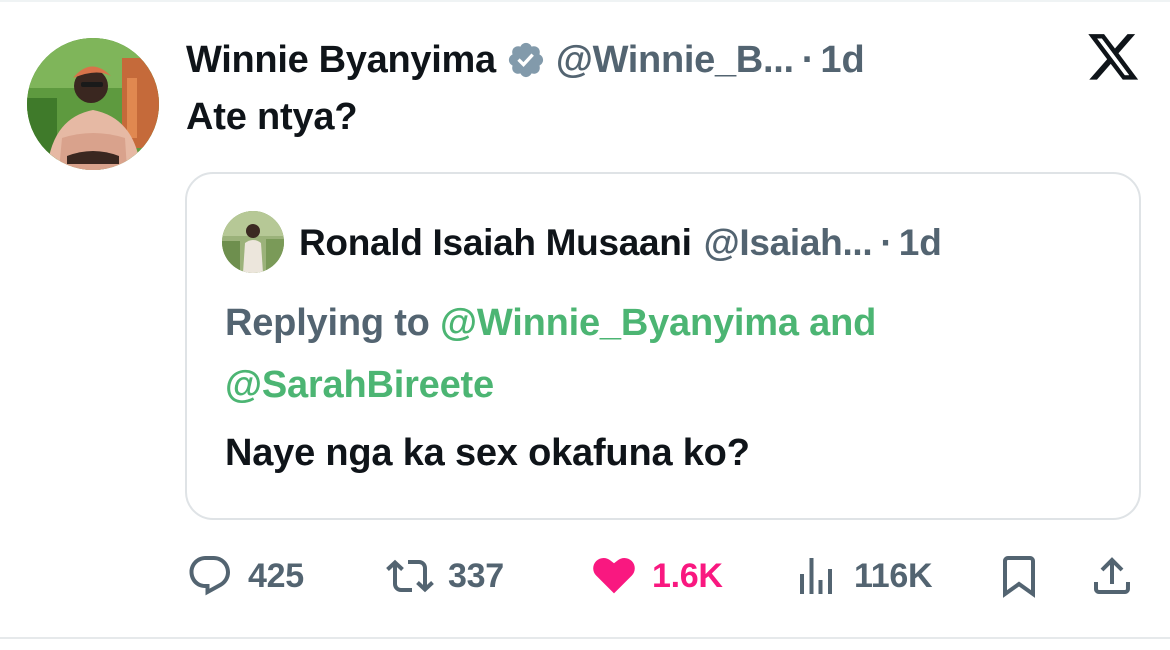  I want to click on reply-icon, so click(209, 576).